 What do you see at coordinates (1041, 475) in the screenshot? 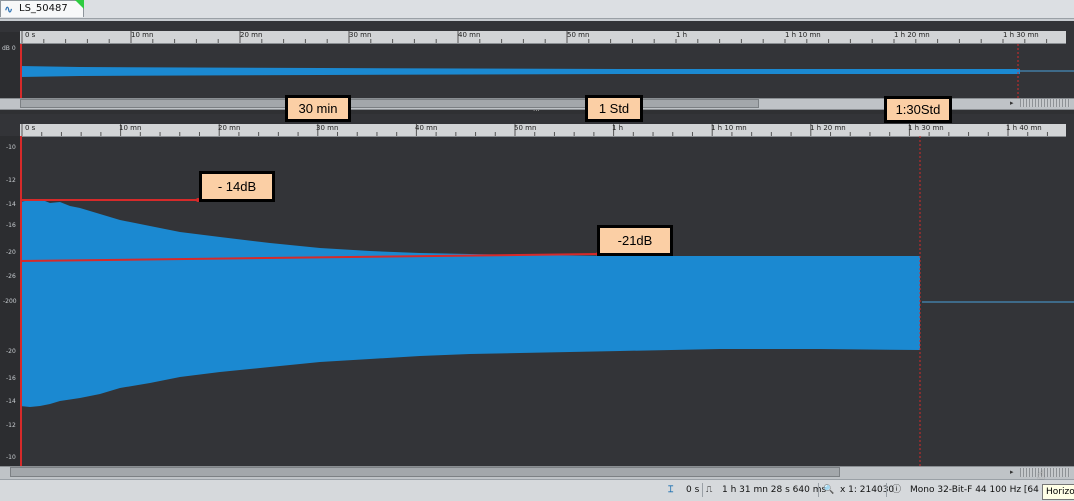
I see `mouse-pointer-icon: ☝` at bounding box center [1041, 475].